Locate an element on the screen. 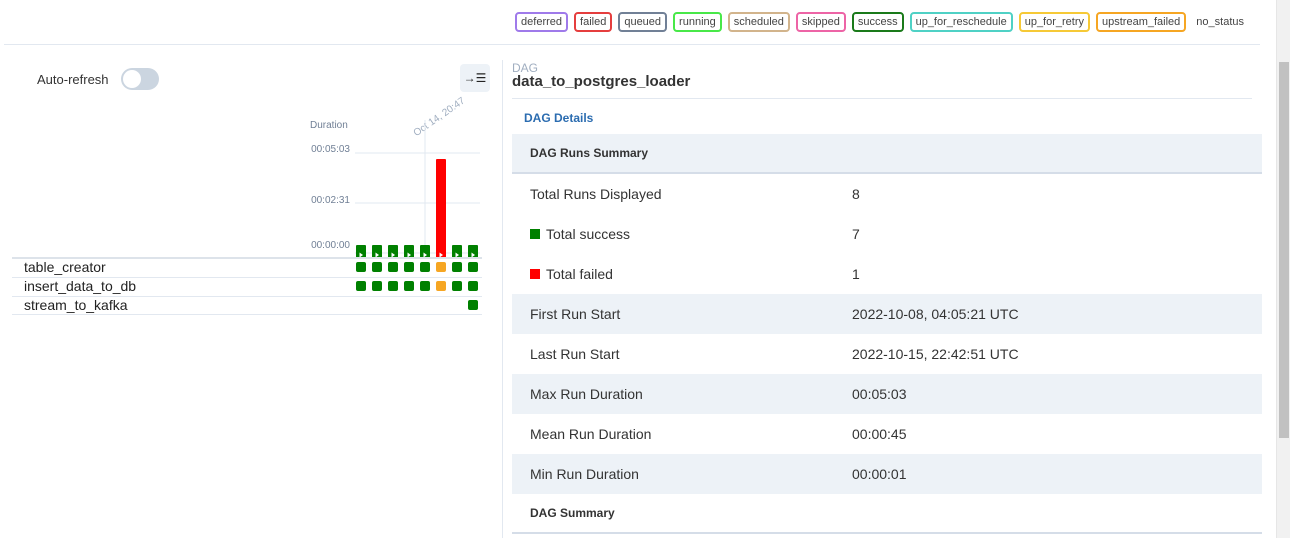  summary-value: 7 is located at coordinates (856, 234).